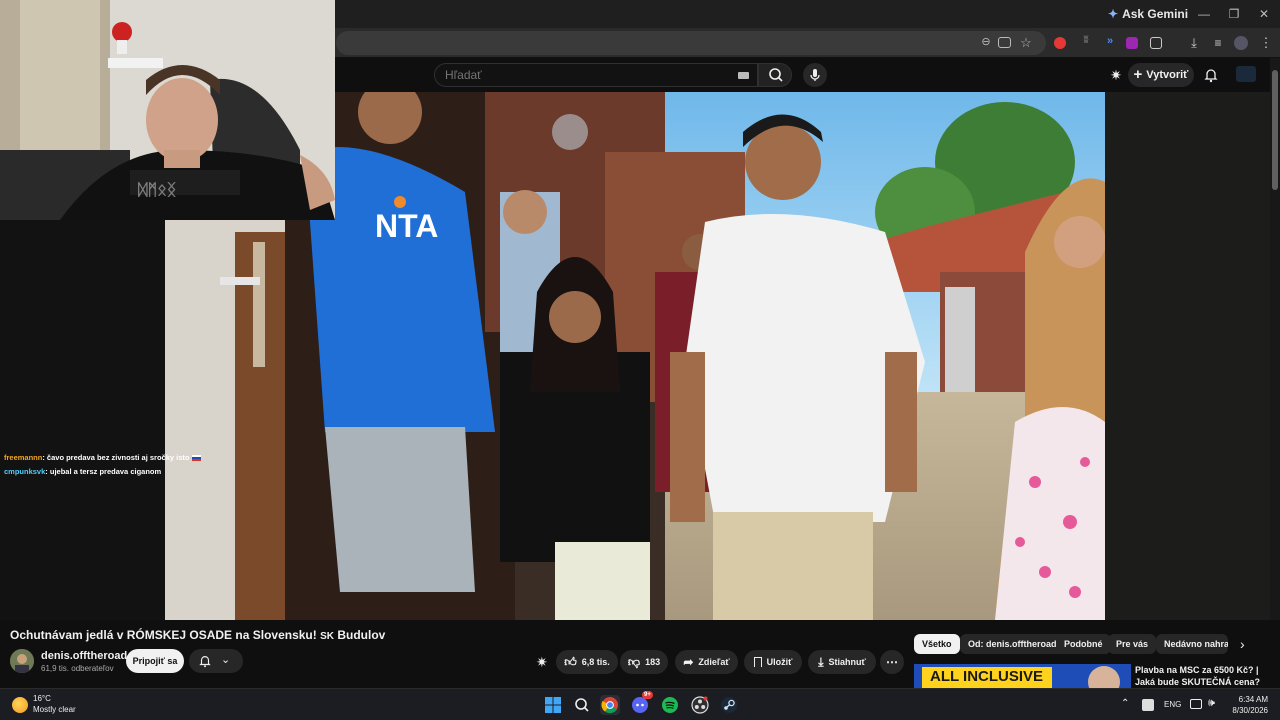  I want to click on join-button: Pripojiť sa, so click(155, 661).